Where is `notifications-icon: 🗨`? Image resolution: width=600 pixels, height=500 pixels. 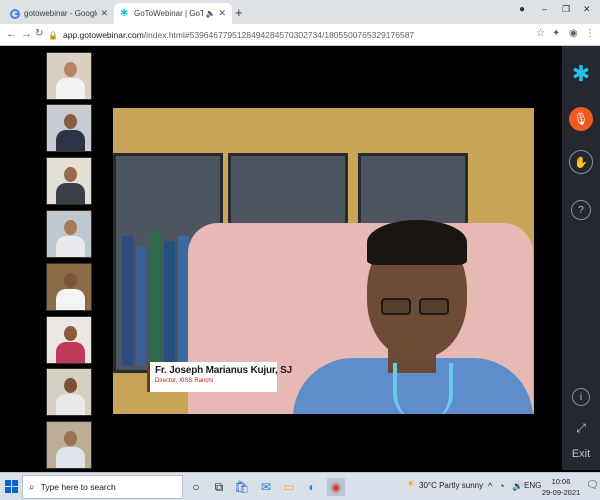
notifications-icon: 🗨 is located at coordinates (592, 485).